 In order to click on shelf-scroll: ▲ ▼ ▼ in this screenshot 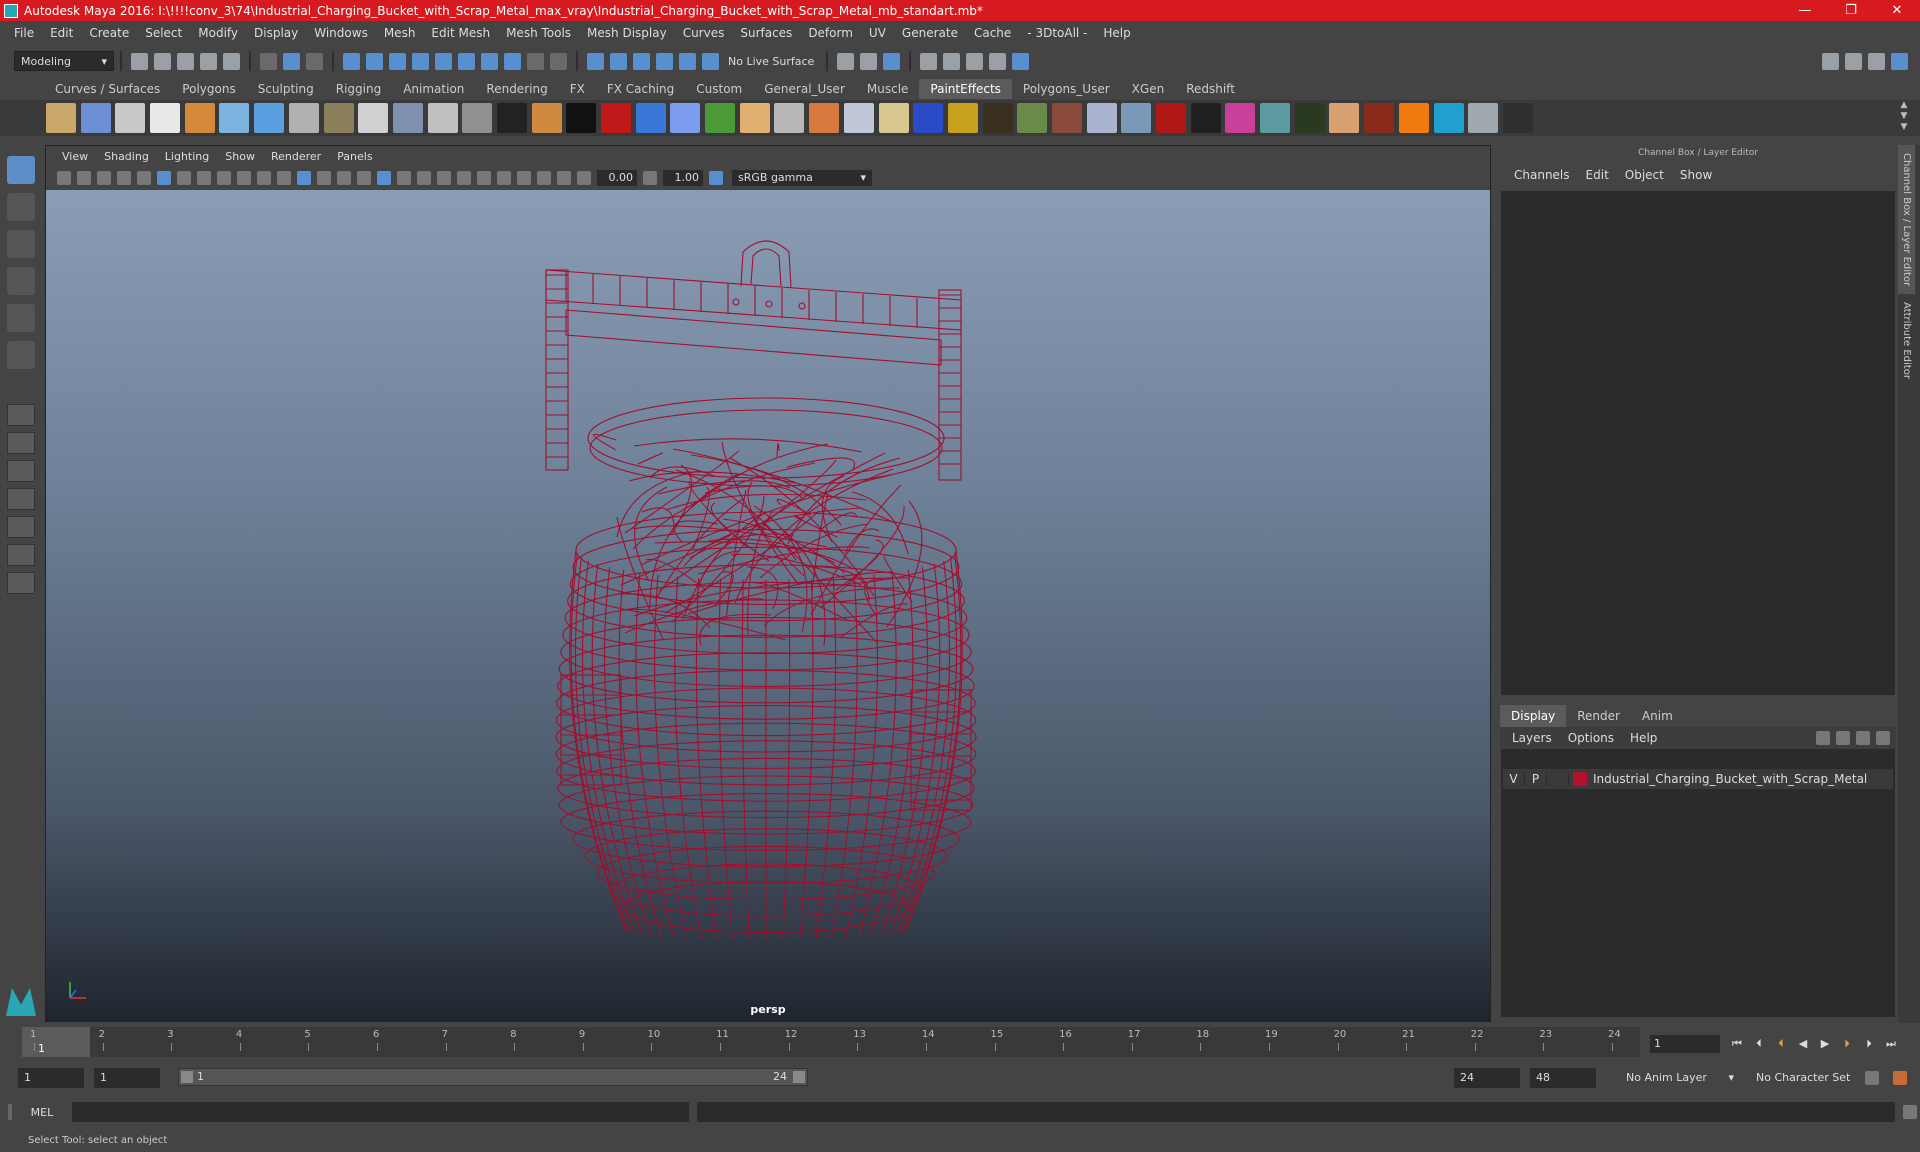, I will do `click(1904, 118)`.